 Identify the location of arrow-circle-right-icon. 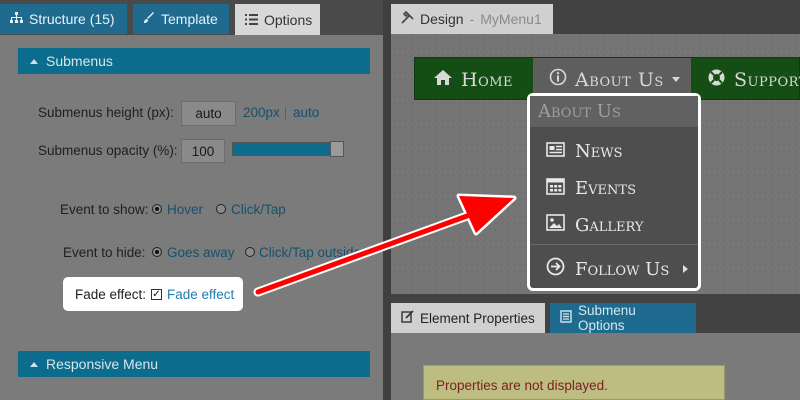
(555, 269).